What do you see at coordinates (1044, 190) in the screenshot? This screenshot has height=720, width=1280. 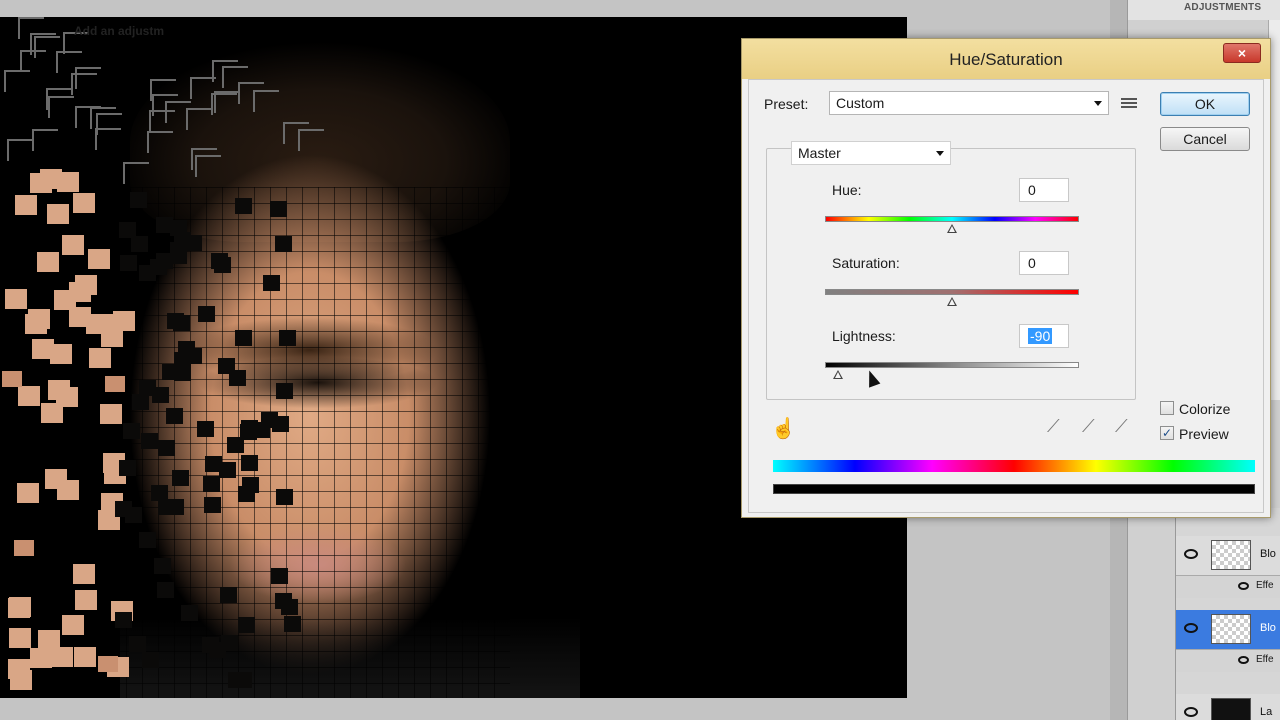 I see `hue-input: 0` at bounding box center [1044, 190].